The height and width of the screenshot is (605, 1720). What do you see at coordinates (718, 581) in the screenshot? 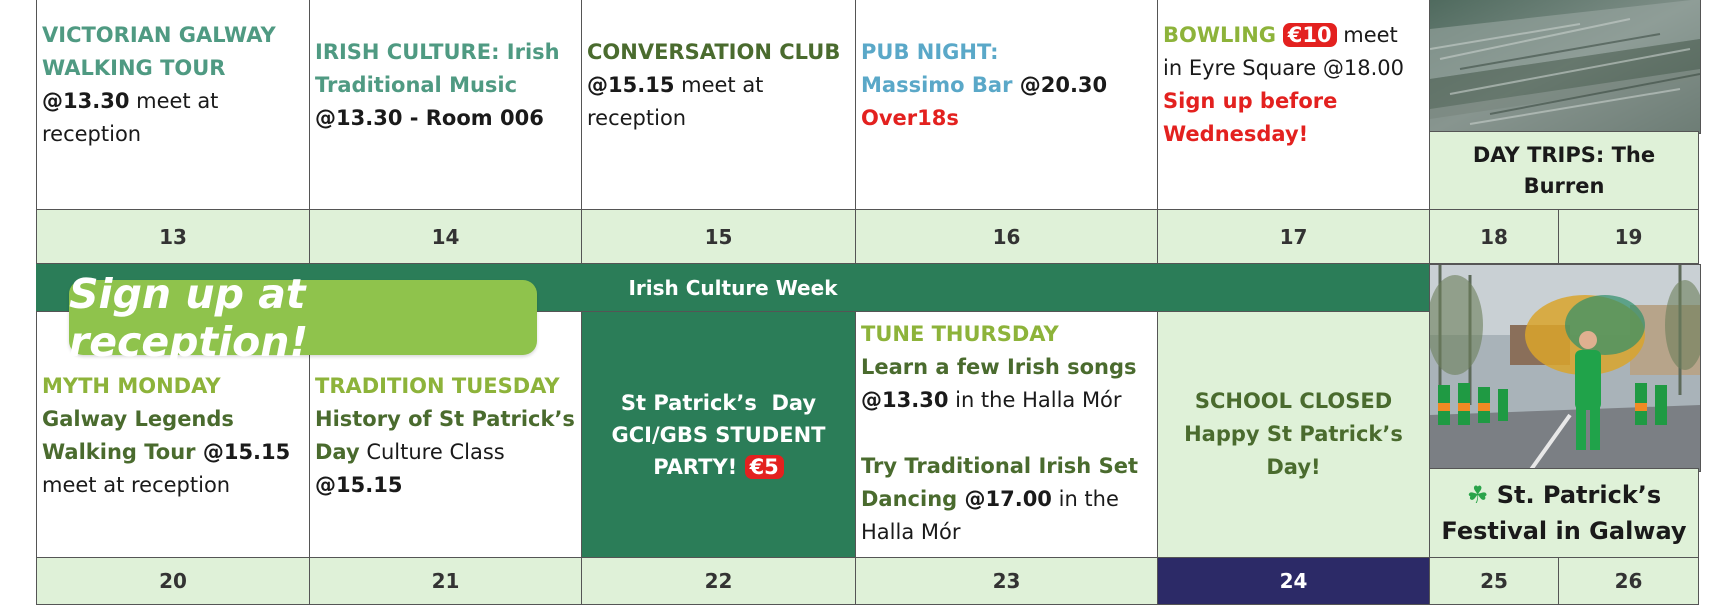
I see `date-22: 22` at bounding box center [718, 581].